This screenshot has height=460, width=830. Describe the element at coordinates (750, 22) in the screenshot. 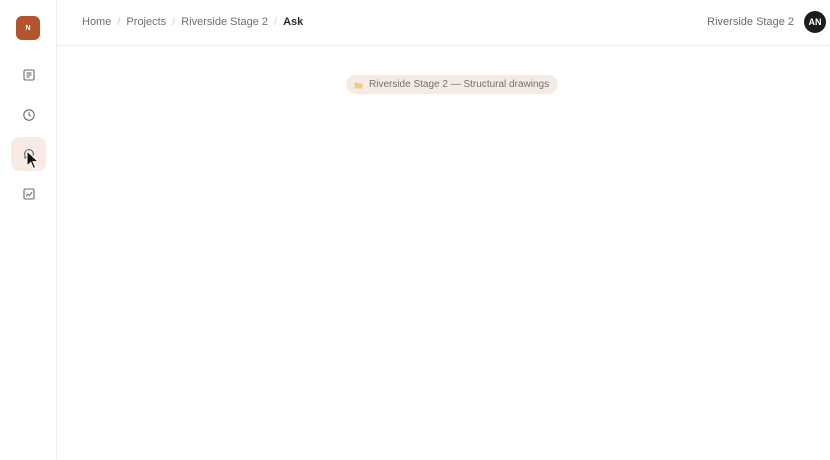

I see `project-switcher: Riverside Stage 2` at that location.